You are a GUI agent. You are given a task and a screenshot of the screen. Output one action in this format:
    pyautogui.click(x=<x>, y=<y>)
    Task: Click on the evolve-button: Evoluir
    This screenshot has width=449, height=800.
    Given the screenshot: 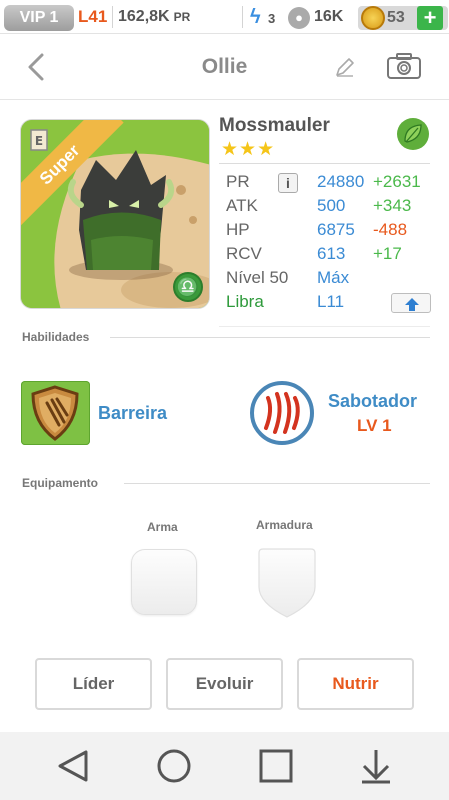 What is the action you would take?
    pyautogui.click(x=224, y=684)
    